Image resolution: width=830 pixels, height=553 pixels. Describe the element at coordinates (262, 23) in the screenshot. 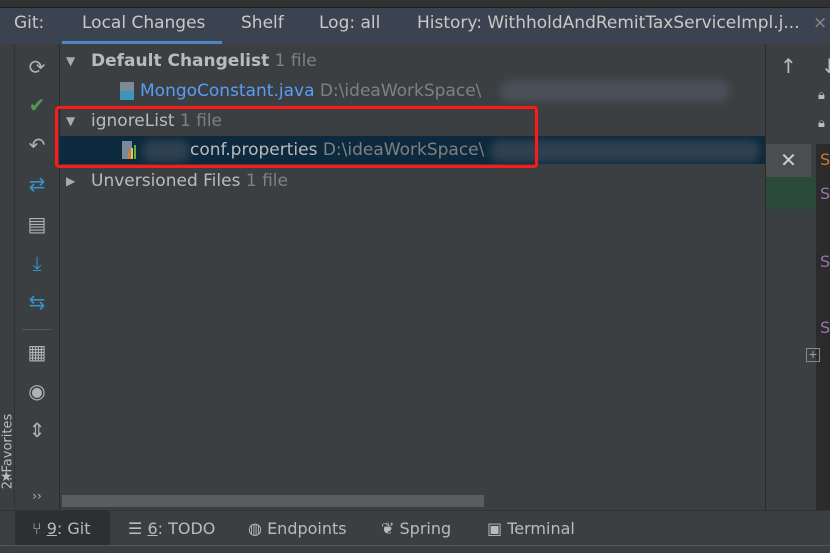

I see `tab-shelf: Shelf` at that location.